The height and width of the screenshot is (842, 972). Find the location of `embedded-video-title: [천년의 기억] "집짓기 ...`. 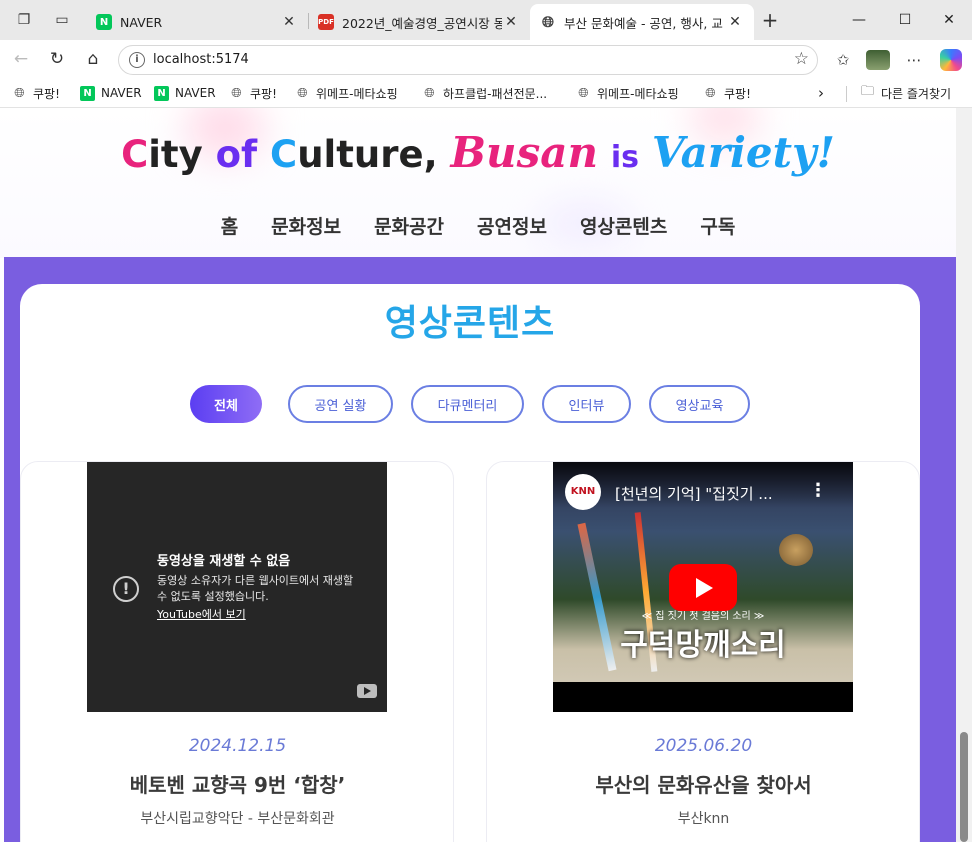

embedded-video-title: [천년의 기억] "집짓기 ... is located at coordinates (694, 493).